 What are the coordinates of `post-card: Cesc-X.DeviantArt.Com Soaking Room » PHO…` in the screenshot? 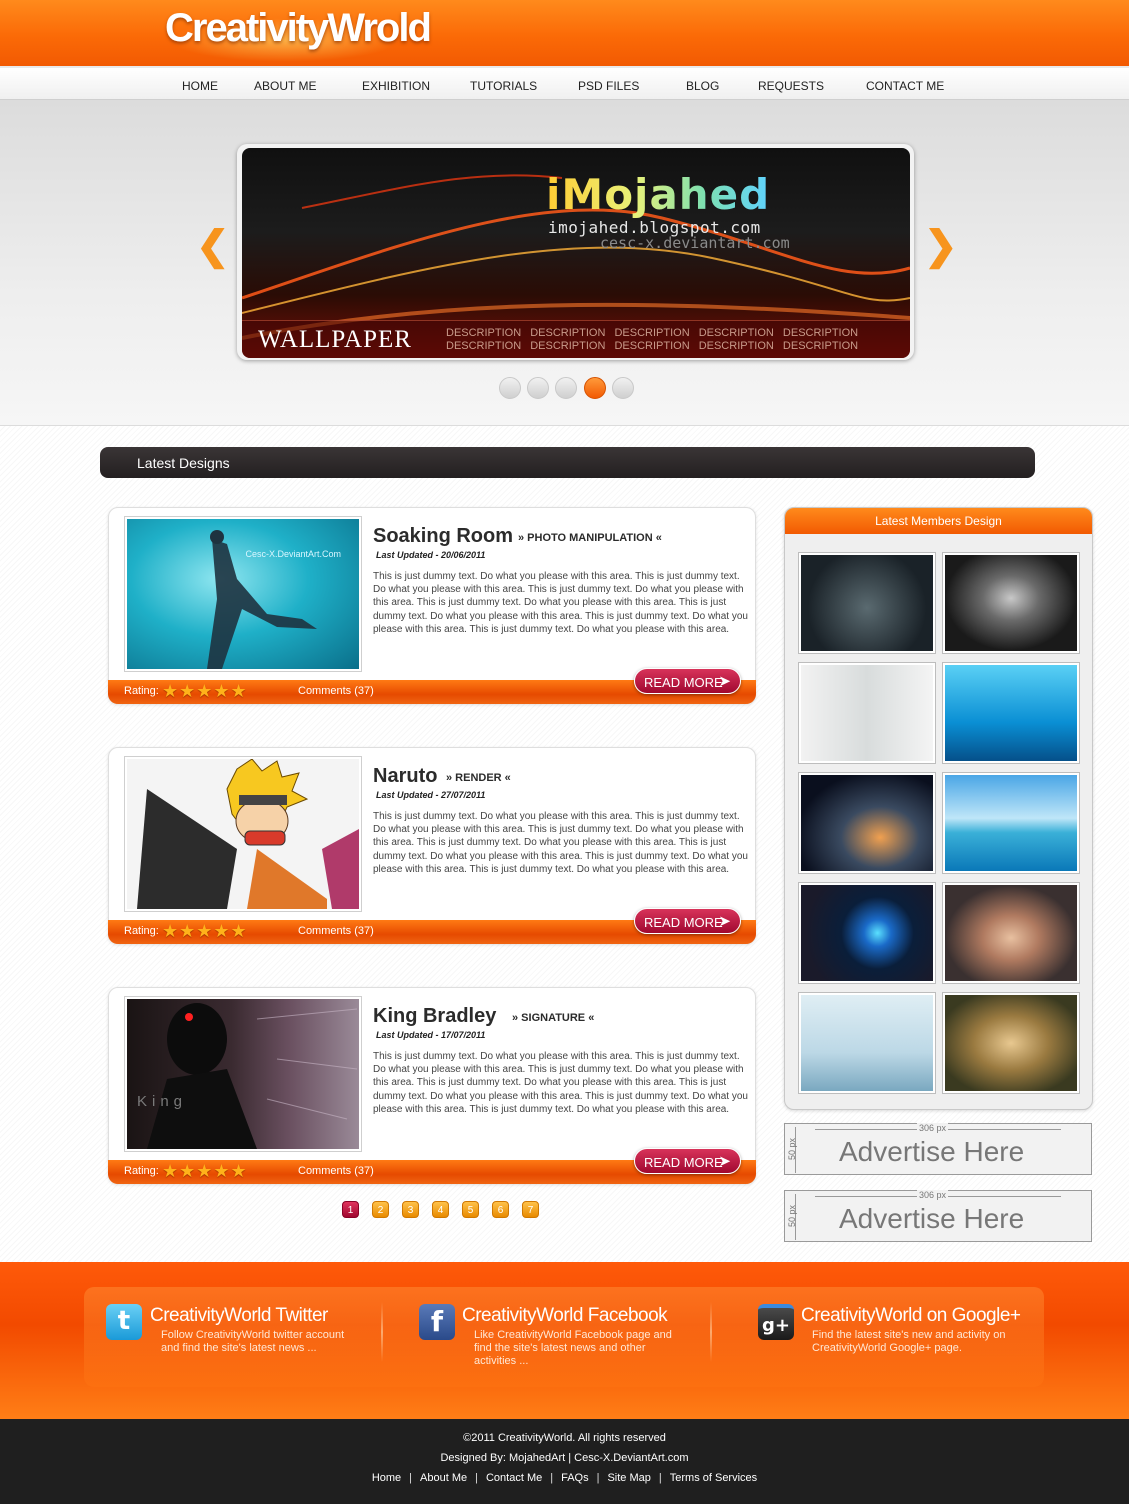 It's located at (432, 605).